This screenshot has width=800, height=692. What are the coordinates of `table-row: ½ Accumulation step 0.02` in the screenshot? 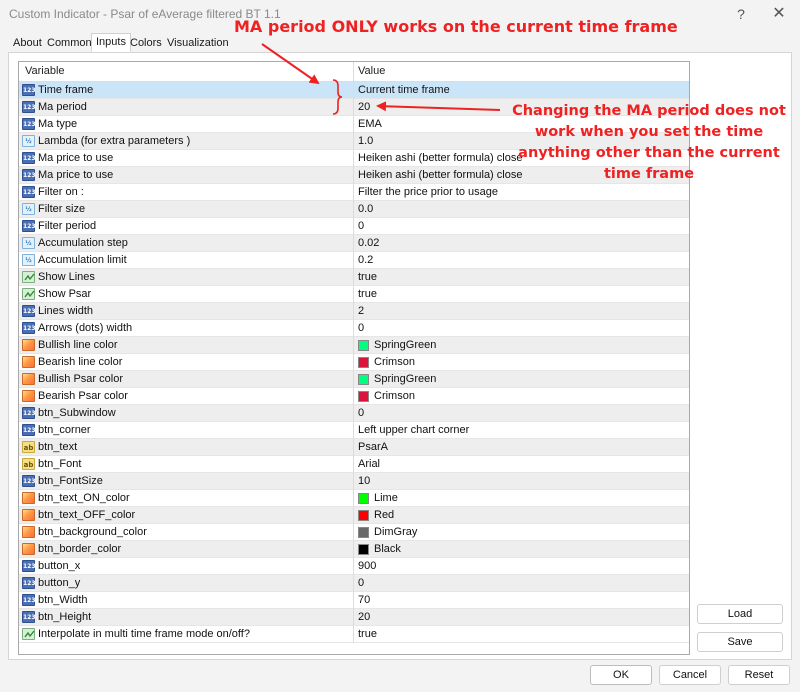 It's located at (354, 243).